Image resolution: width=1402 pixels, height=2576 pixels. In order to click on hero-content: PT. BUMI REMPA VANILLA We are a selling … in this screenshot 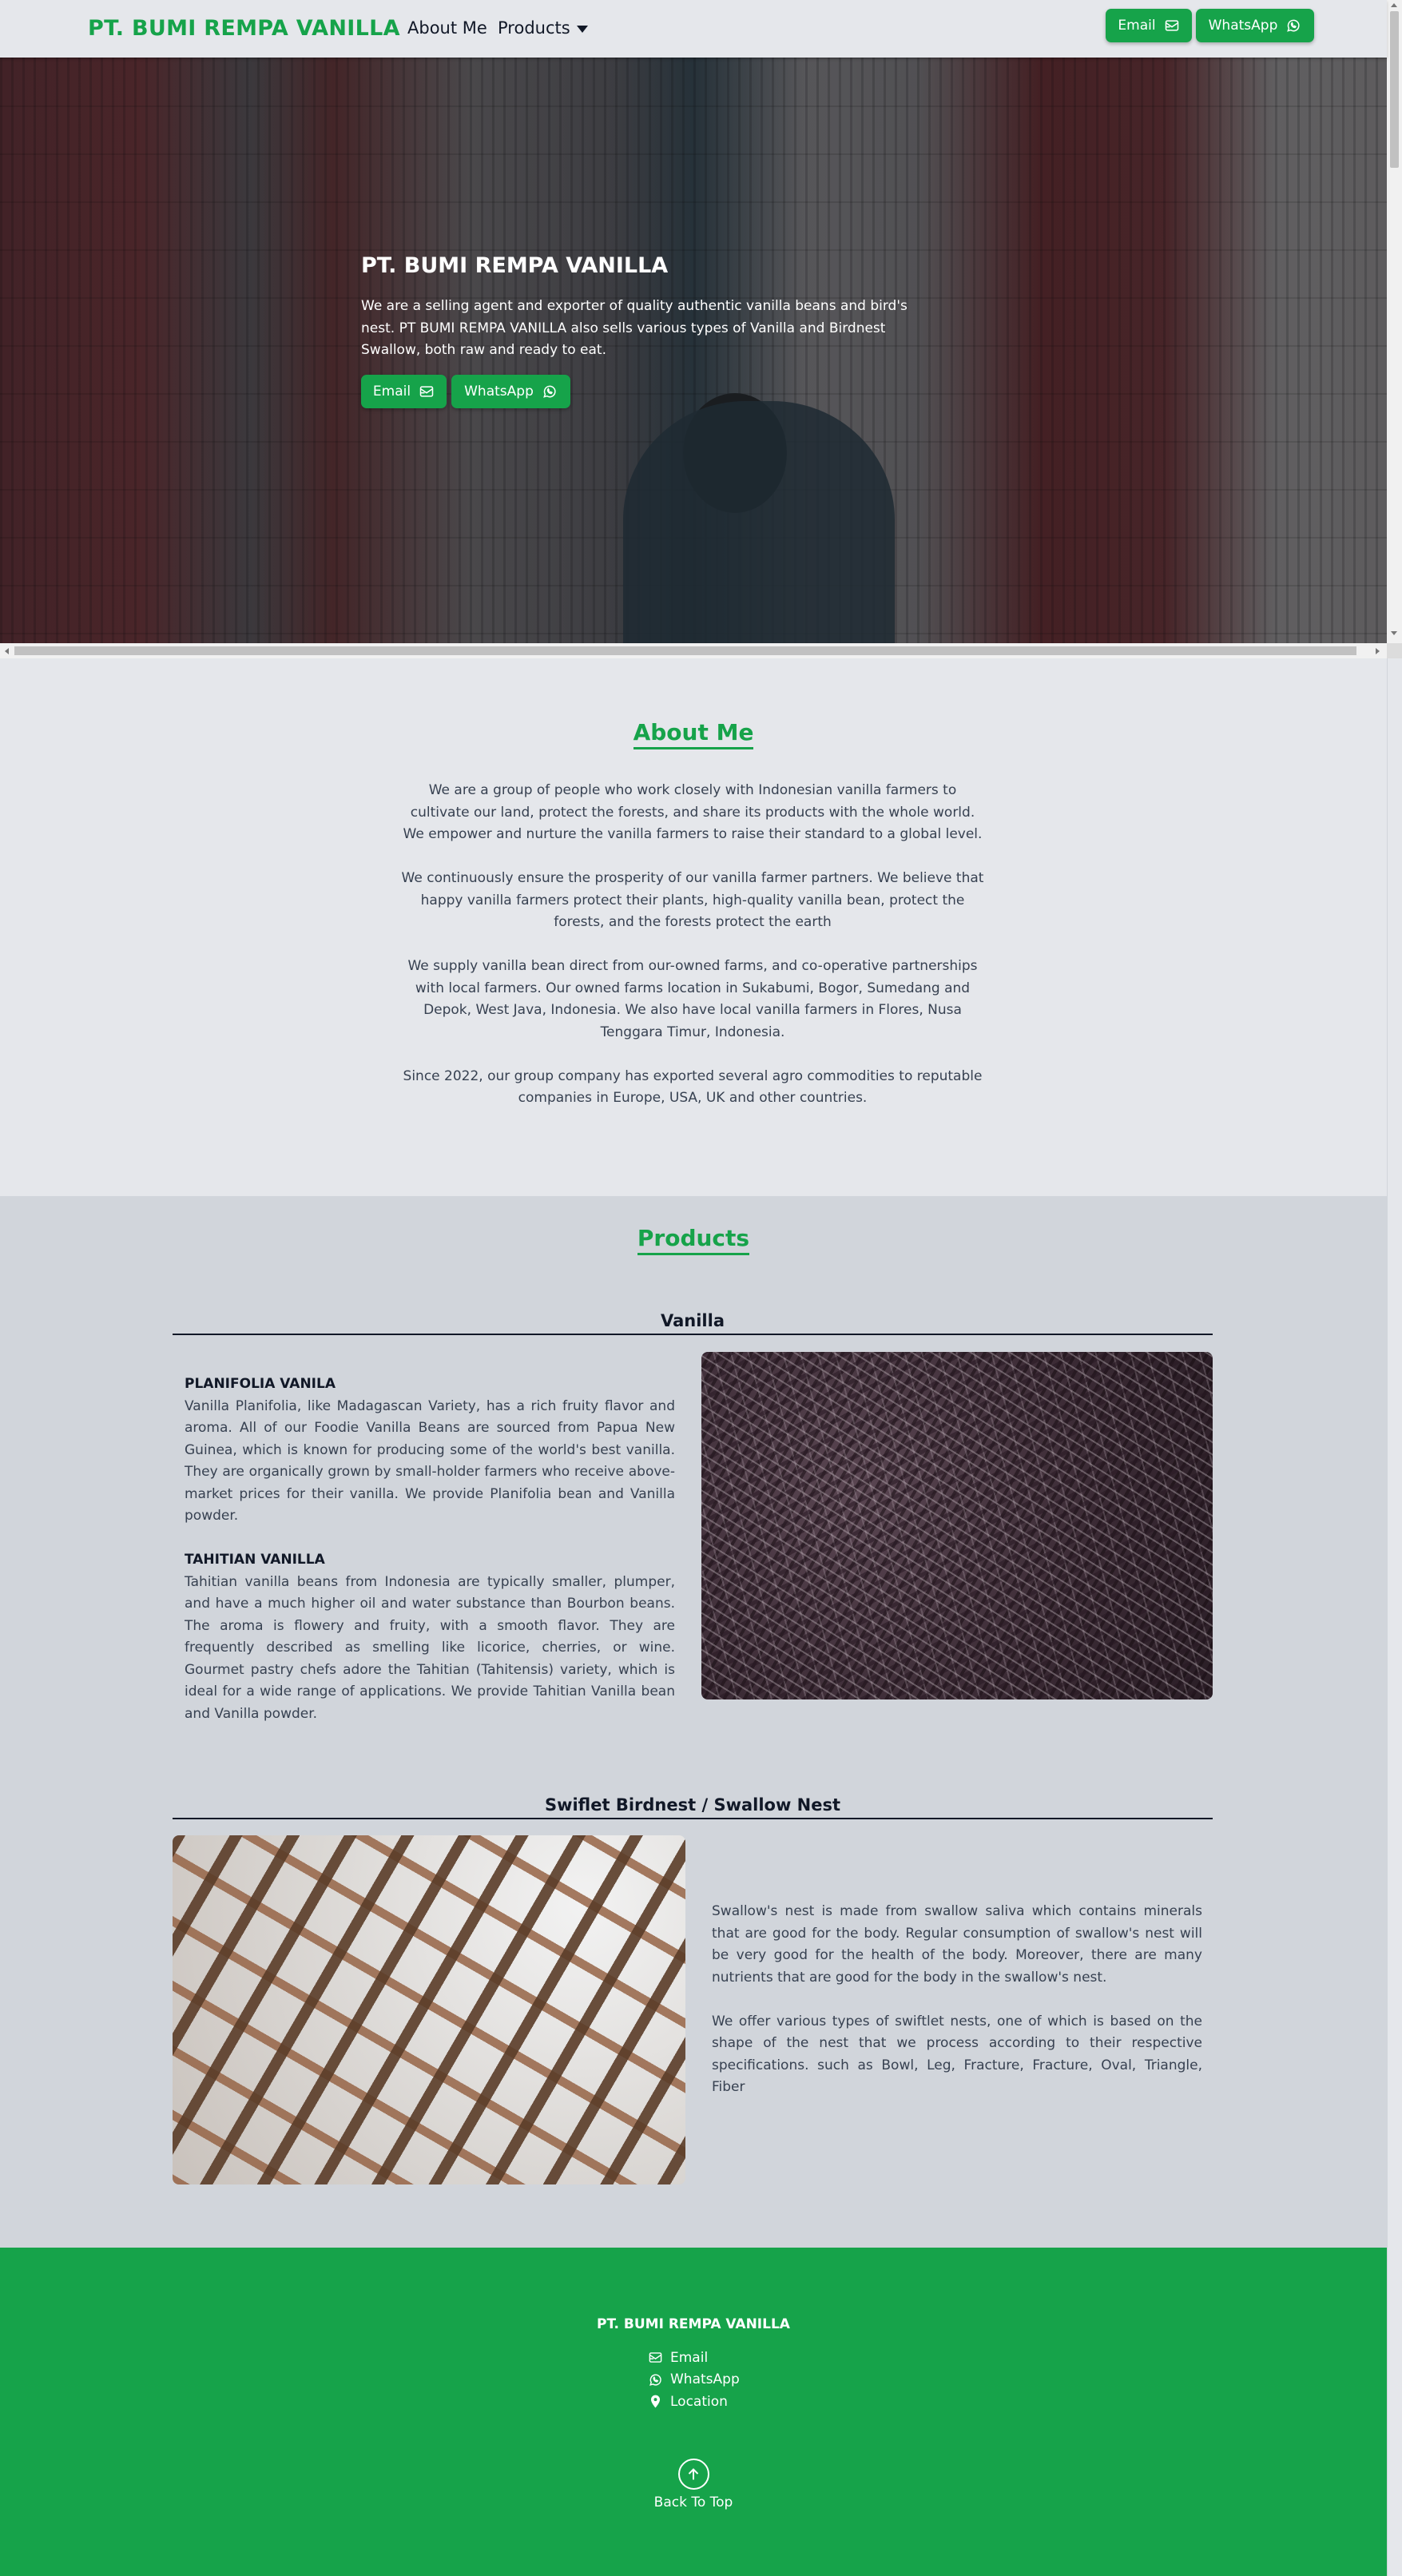, I will do `click(640, 330)`.